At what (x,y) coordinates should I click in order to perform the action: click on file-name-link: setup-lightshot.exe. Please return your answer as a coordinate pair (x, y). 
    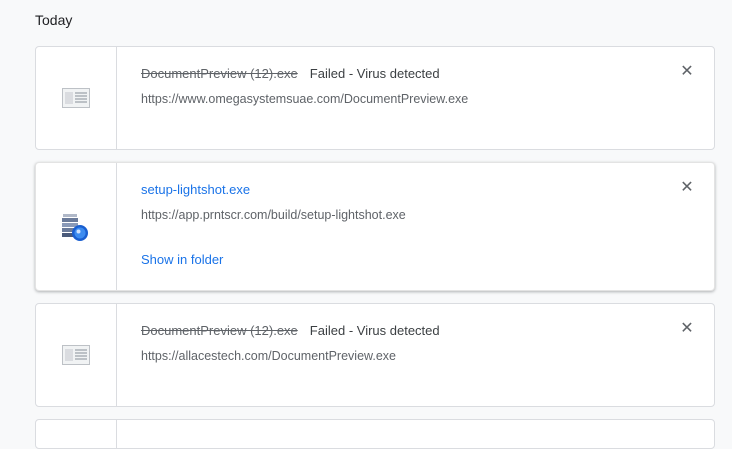
    Looking at the image, I should click on (195, 189).